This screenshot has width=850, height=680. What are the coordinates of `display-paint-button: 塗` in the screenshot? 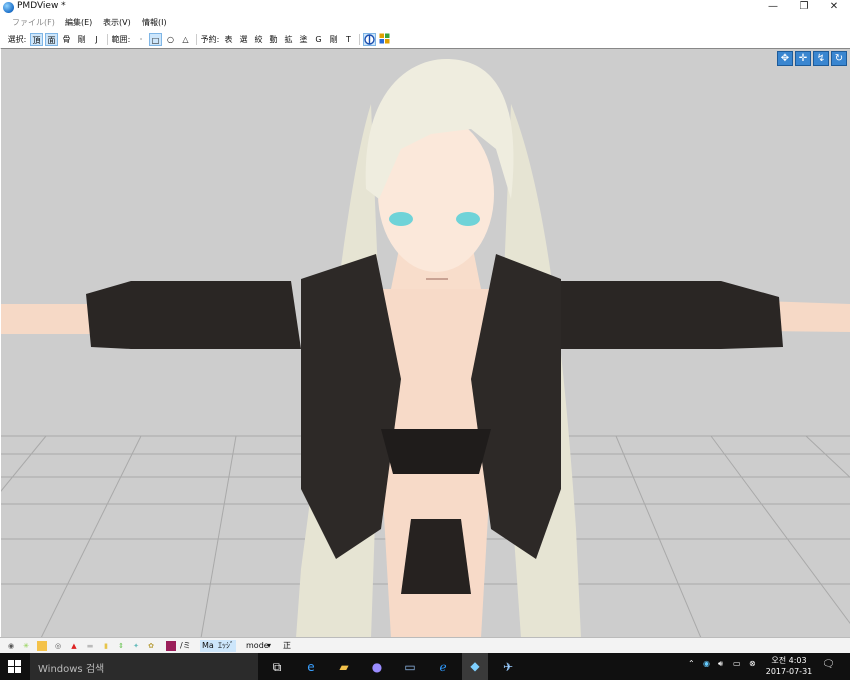 It's located at (303, 39).